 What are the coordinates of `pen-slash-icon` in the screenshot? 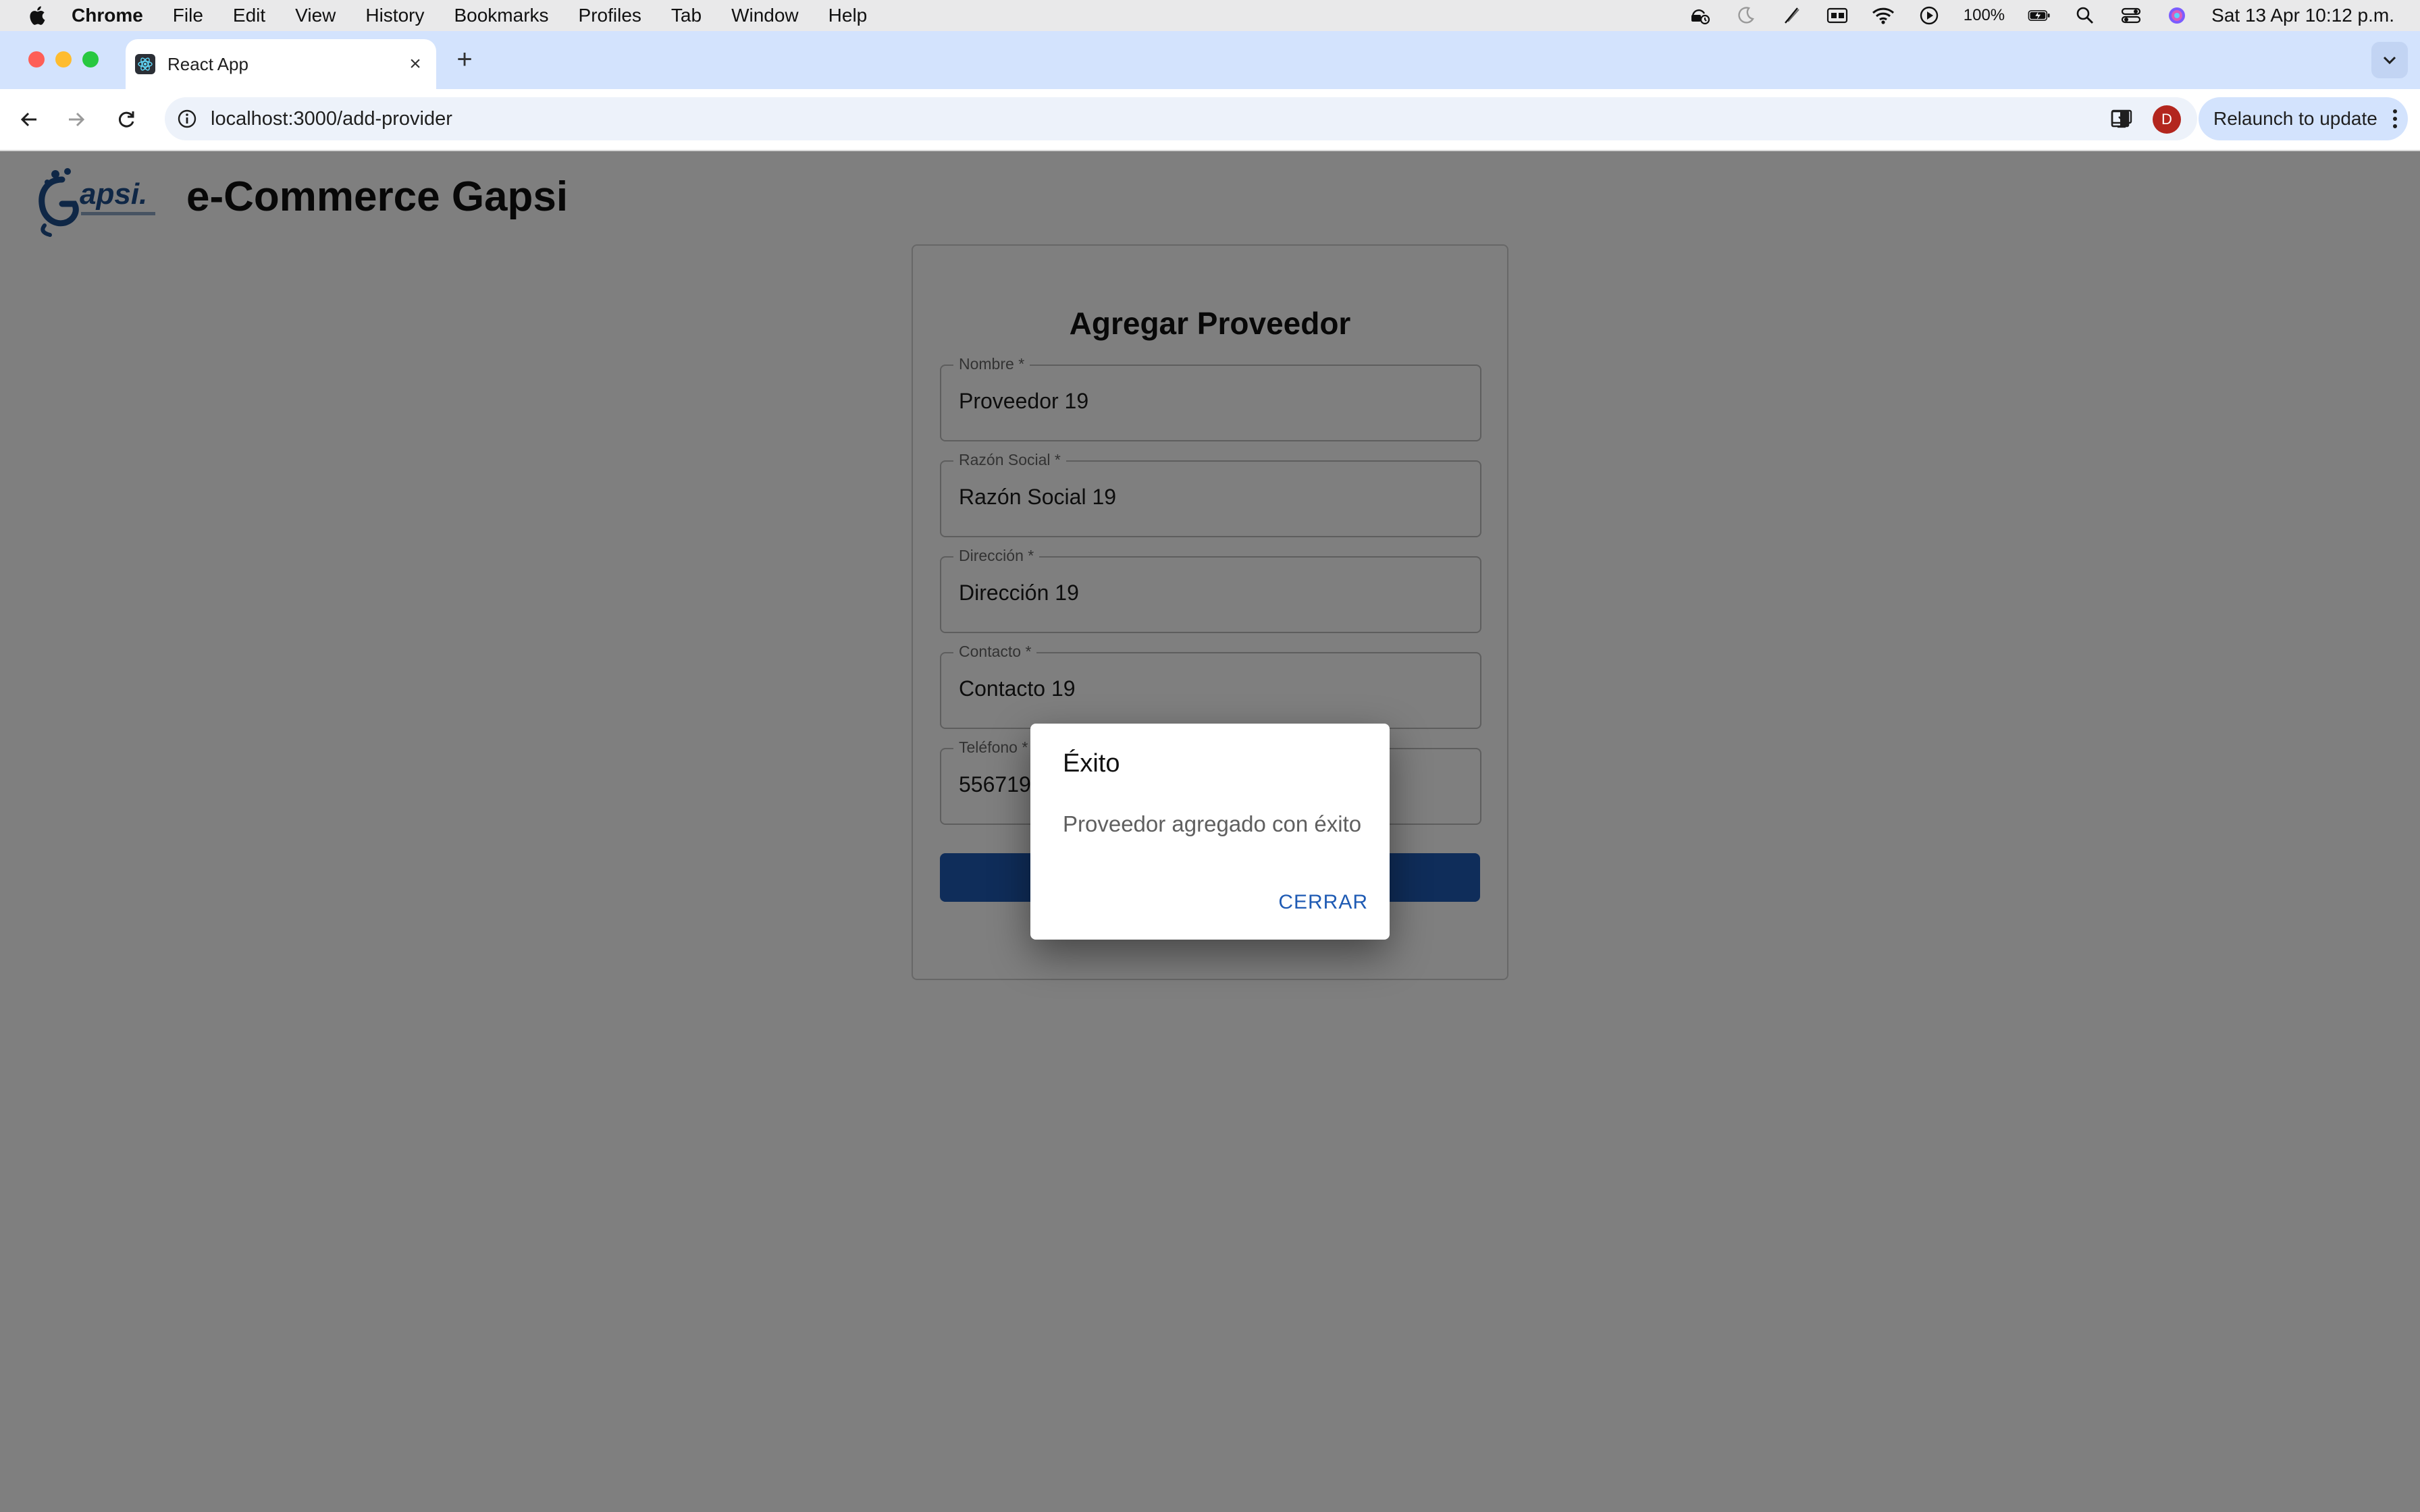 It's located at (1791, 15).